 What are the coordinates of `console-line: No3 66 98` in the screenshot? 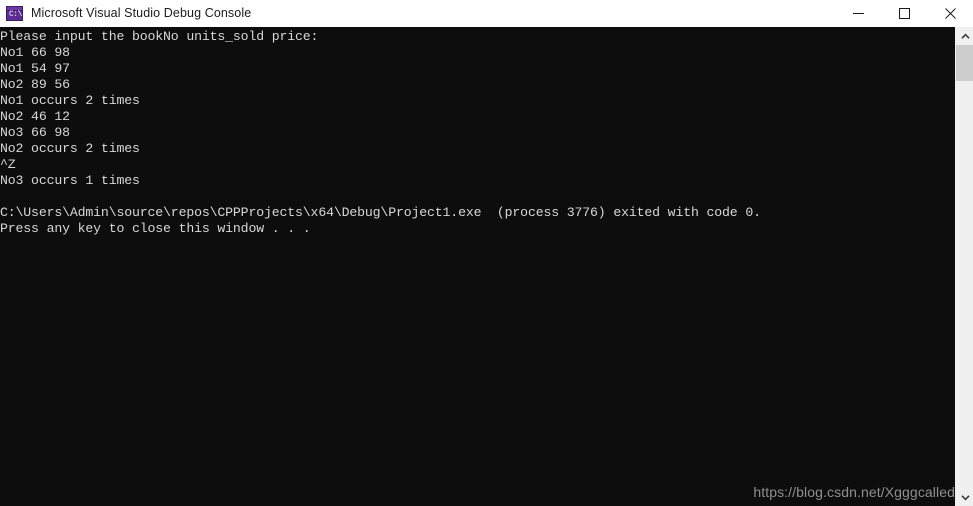 It's located at (35, 132).